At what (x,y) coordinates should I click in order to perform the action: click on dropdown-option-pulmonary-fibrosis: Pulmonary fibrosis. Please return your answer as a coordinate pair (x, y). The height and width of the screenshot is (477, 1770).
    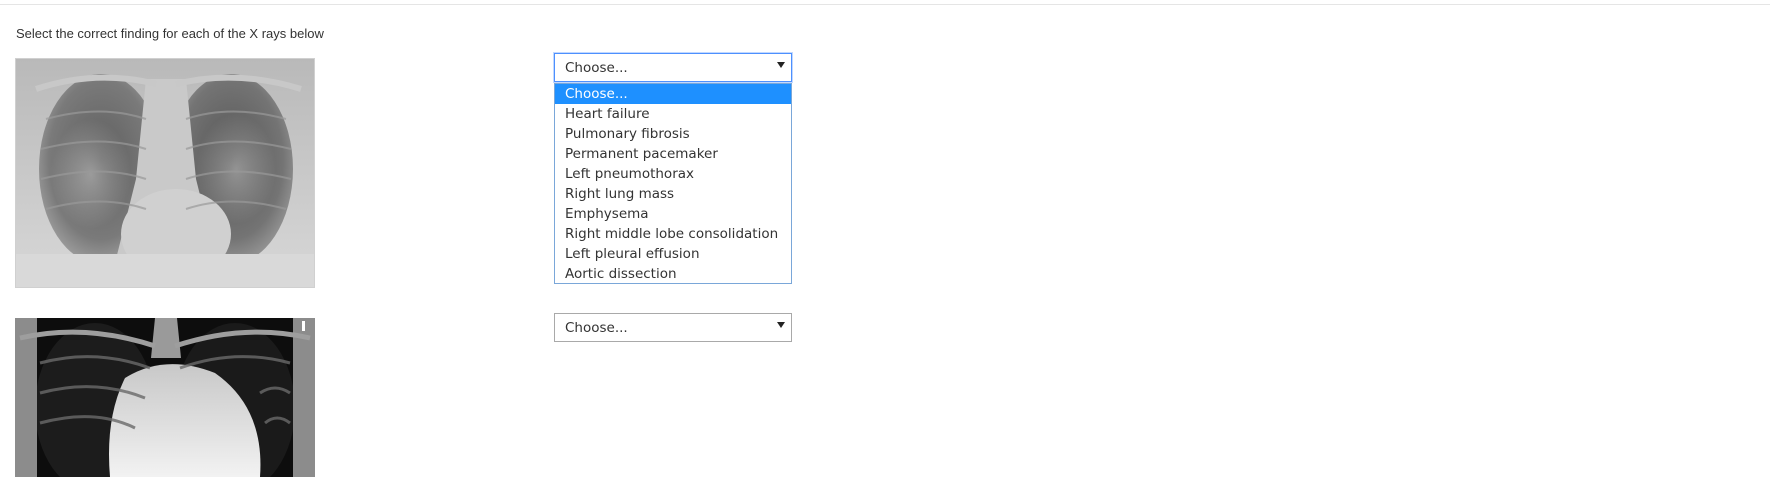
    Looking at the image, I should click on (673, 134).